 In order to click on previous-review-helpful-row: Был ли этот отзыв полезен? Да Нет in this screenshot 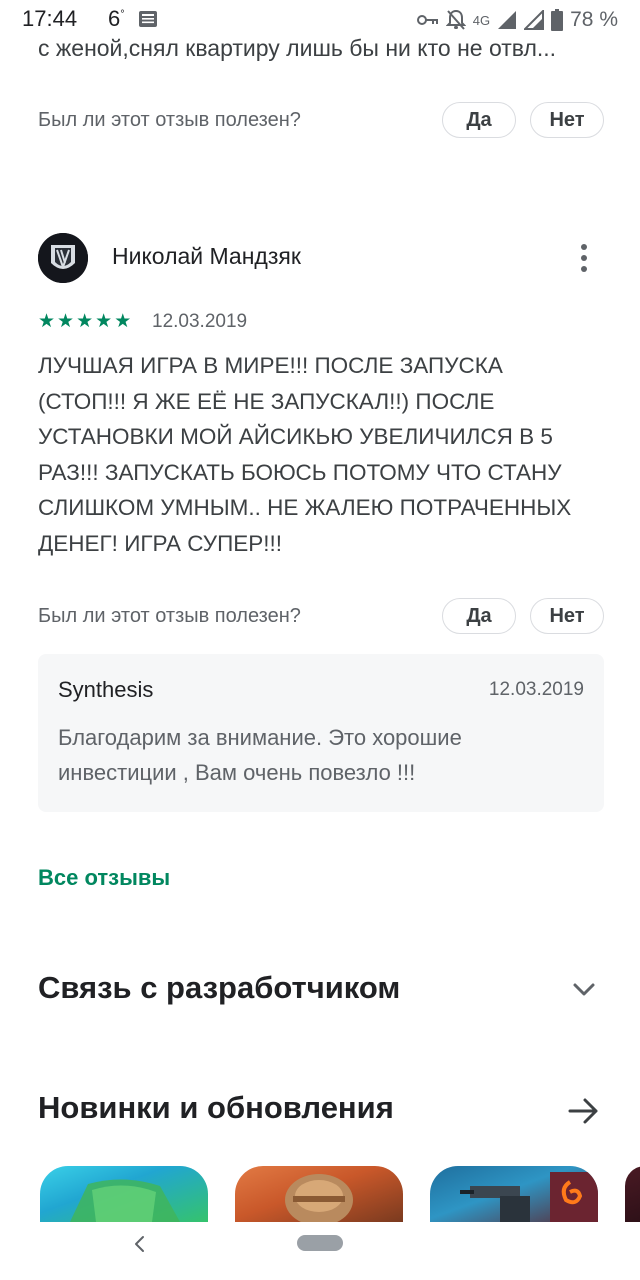, I will do `click(321, 120)`.